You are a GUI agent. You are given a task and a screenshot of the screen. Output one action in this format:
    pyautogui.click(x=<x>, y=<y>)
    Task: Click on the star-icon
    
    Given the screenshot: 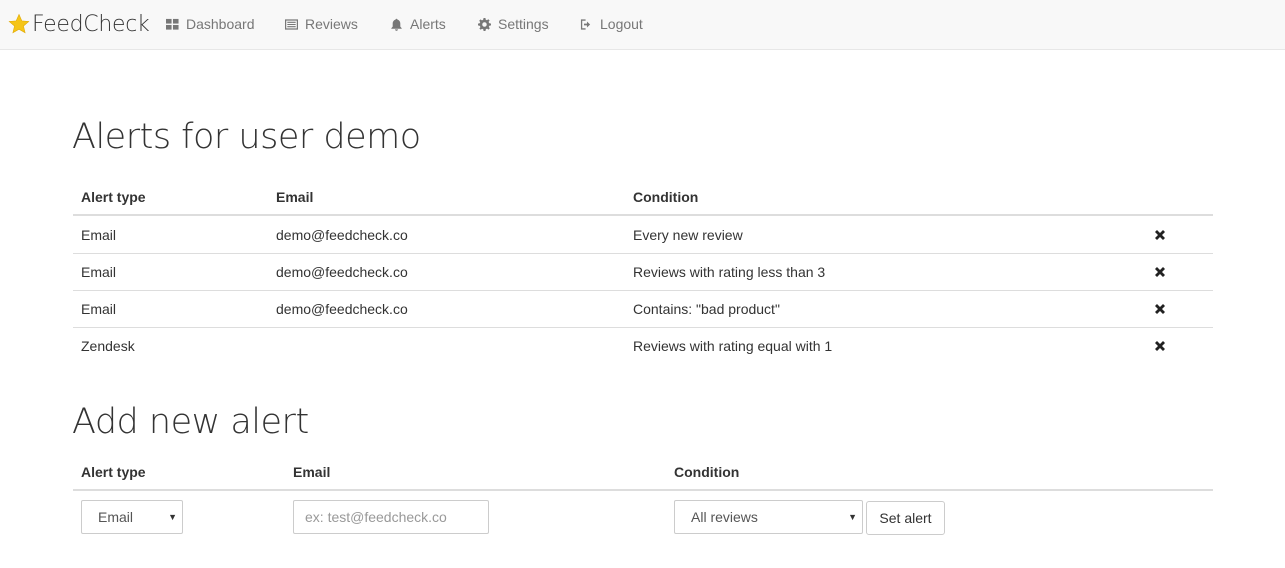 What is the action you would take?
    pyautogui.click(x=19, y=23)
    